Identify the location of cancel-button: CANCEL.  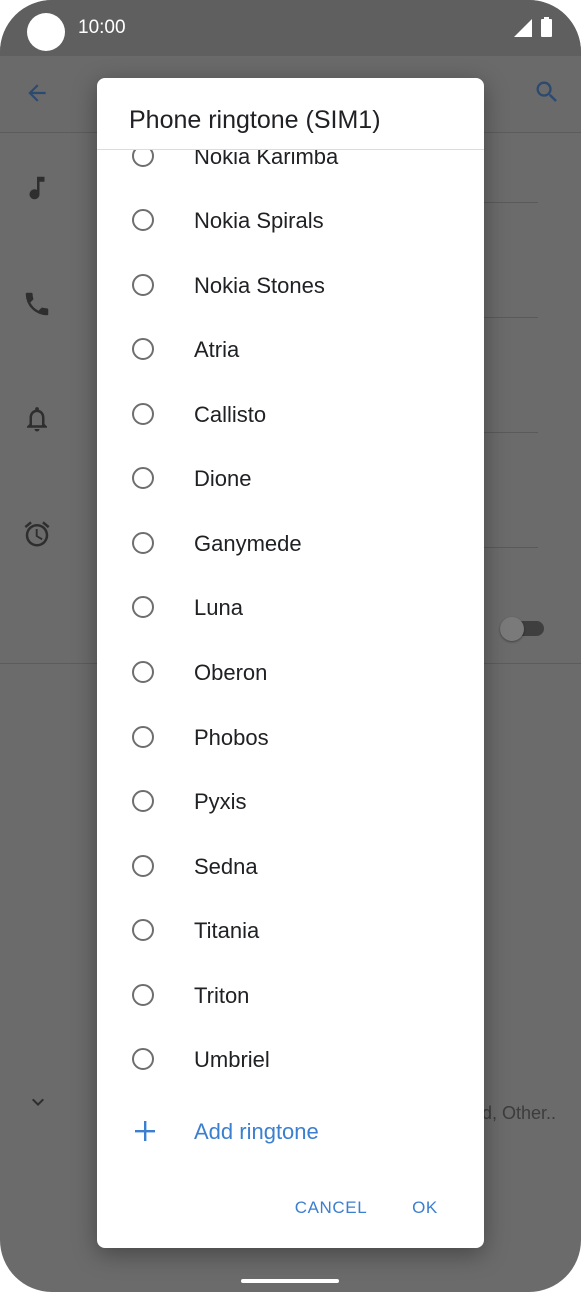
(331, 1208).